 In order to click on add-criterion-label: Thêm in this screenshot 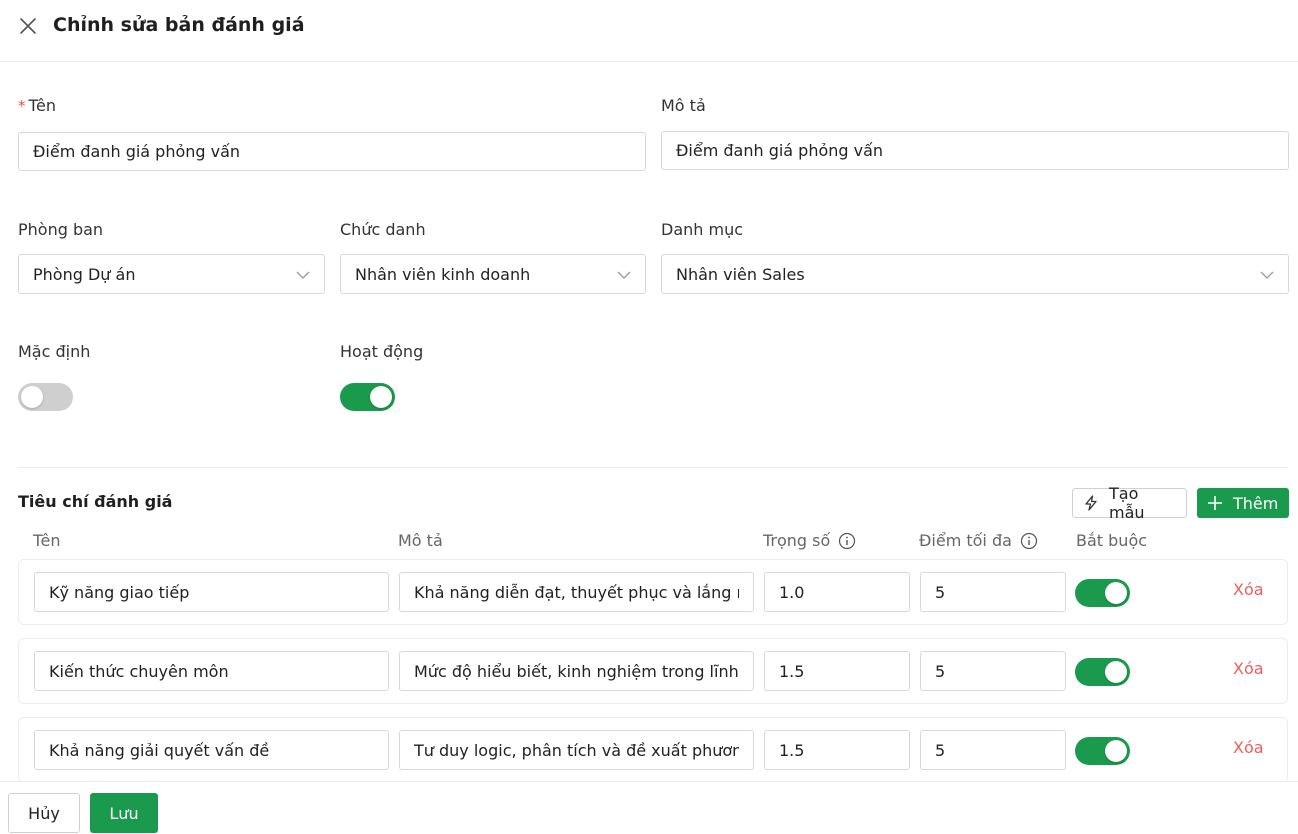, I will do `click(1256, 503)`.